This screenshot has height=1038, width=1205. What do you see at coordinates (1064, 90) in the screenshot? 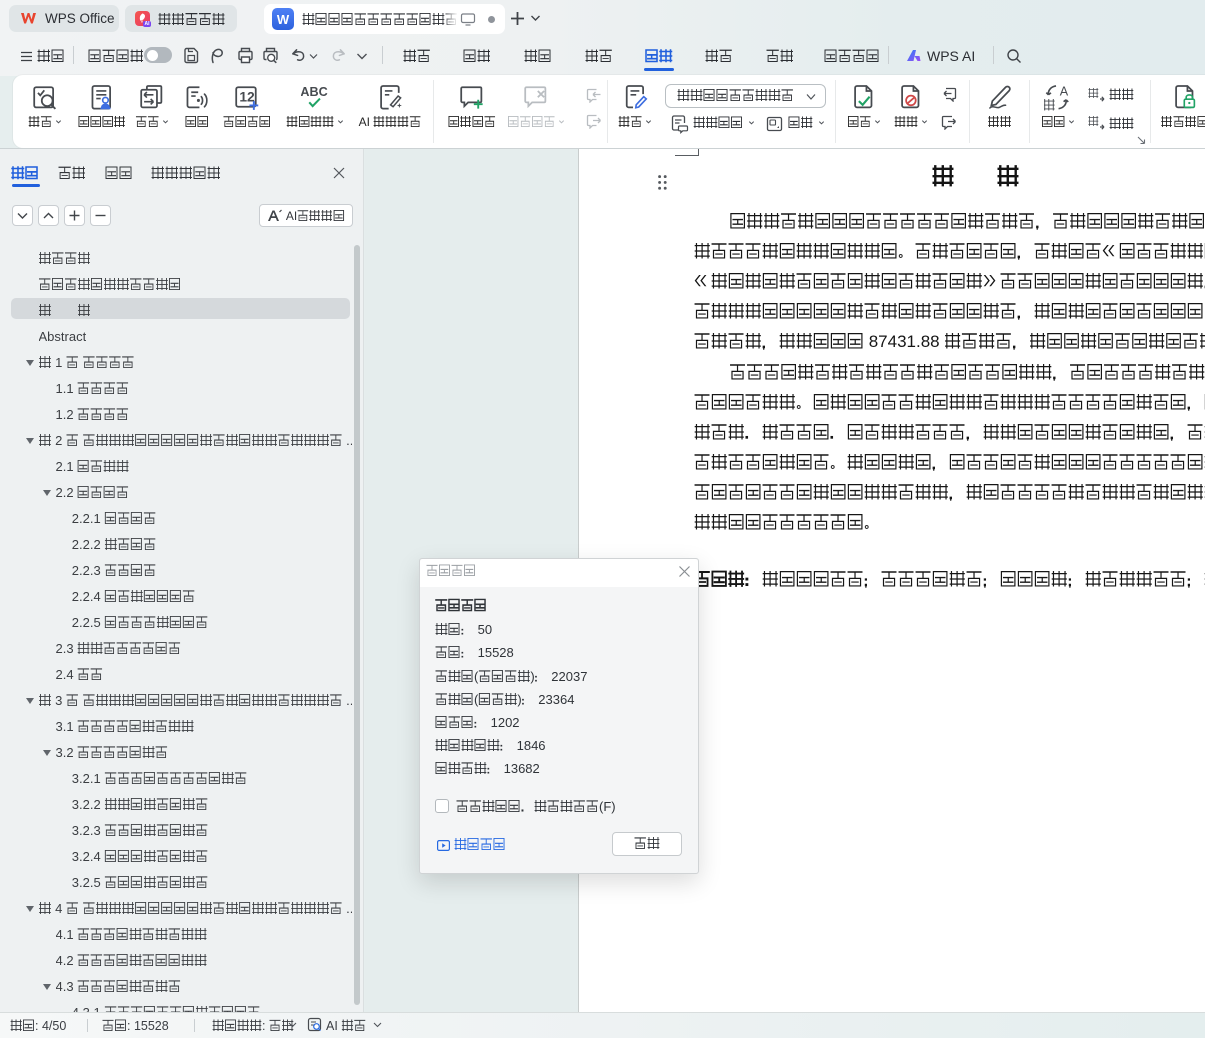
I see `svg-text: A` at bounding box center [1064, 90].